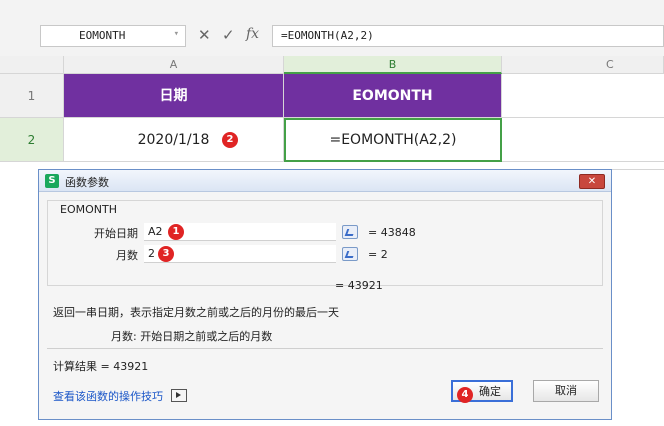 The width and height of the screenshot is (664, 426). I want to click on months-result: = 2, so click(378, 254).